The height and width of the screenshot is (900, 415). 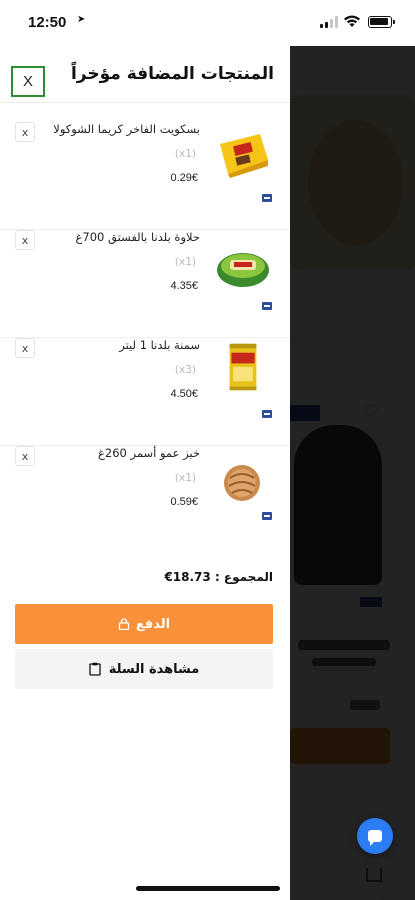 What do you see at coordinates (138, 237) in the screenshot?
I see `item-name: حلاوة بلدنا بالفستق 700غ` at bounding box center [138, 237].